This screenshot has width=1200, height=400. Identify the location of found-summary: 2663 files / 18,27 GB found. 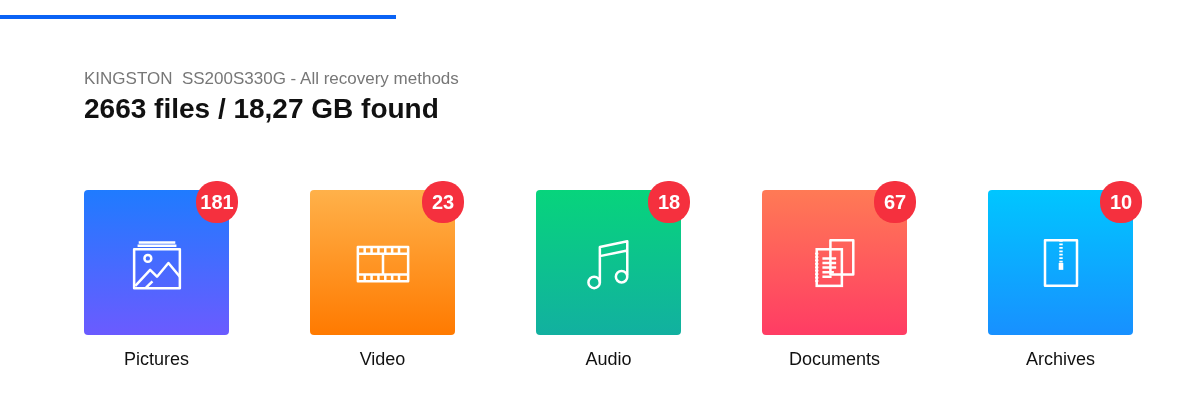
(262, 109).